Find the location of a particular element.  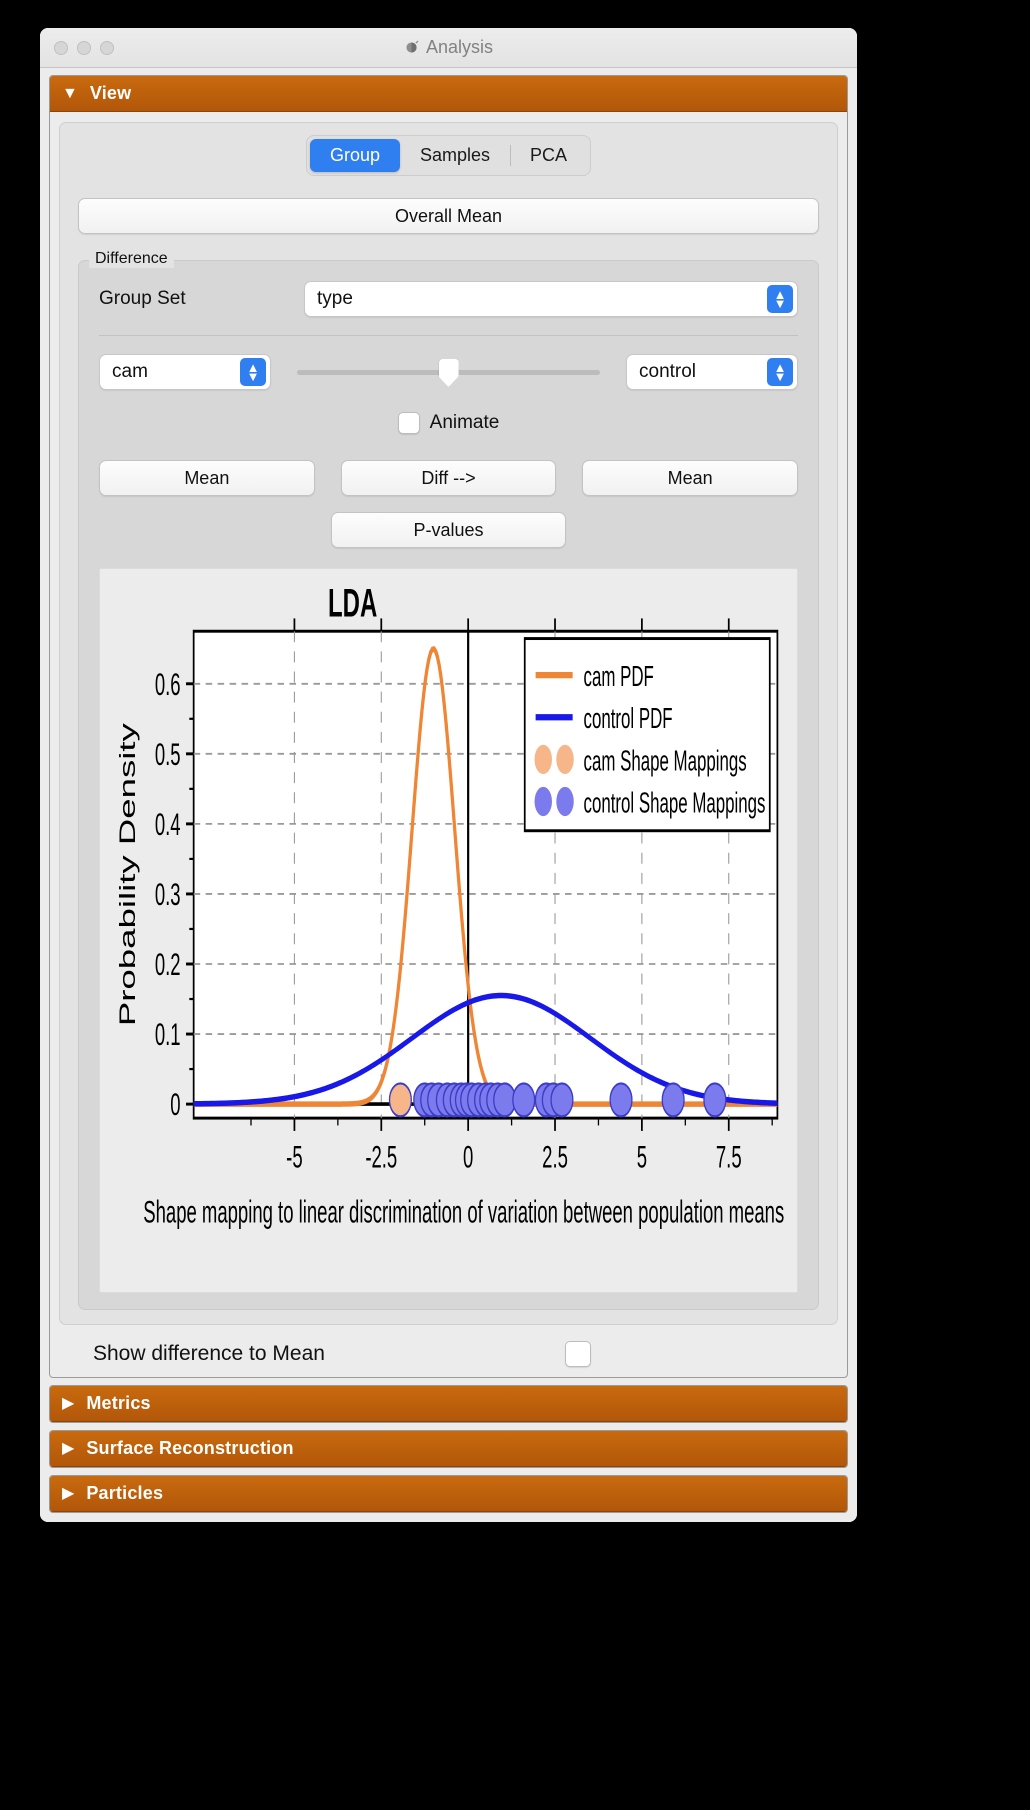

legend-label: cam PDF is located at coordinates (619, 677).